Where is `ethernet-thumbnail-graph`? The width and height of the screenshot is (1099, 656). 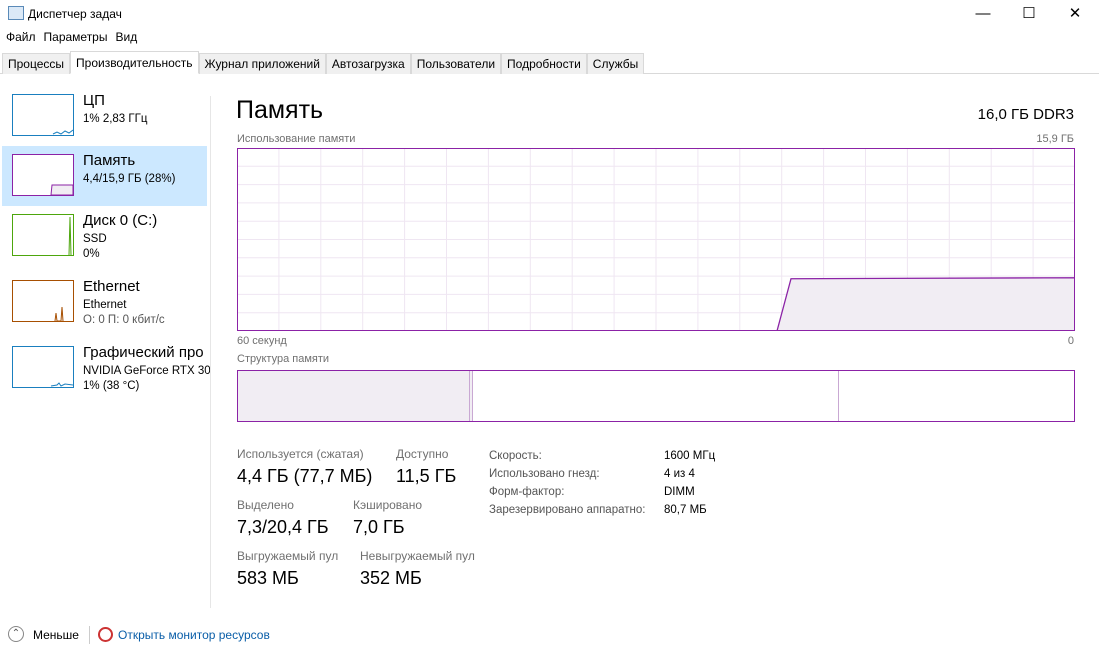 ethernet-thumbnail-graph is located at coordinates (43, 301).